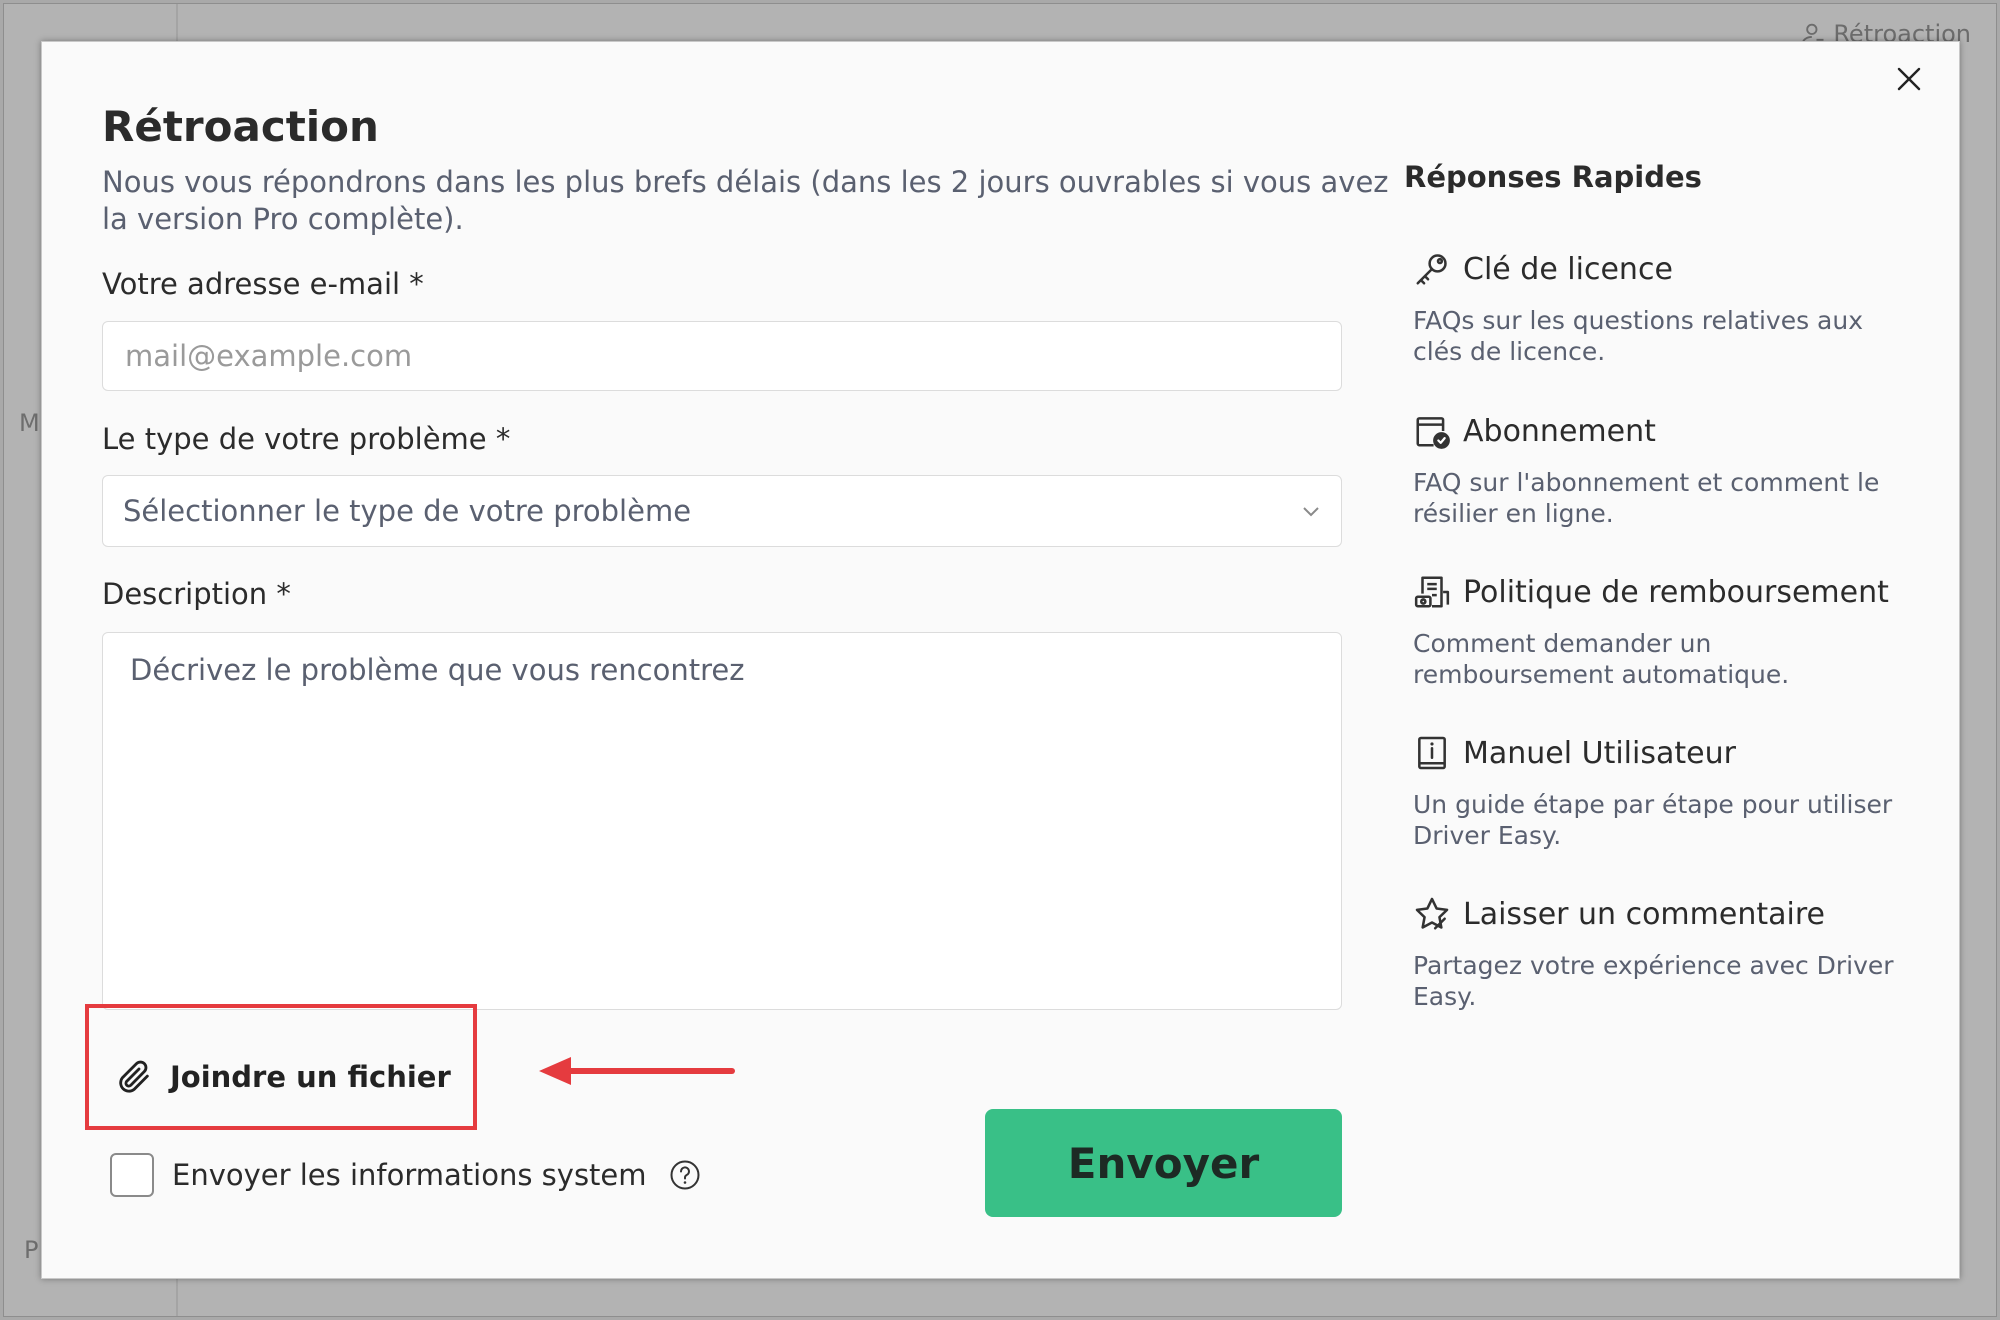  I want to click on subscription-icon, so click(1433, 433).